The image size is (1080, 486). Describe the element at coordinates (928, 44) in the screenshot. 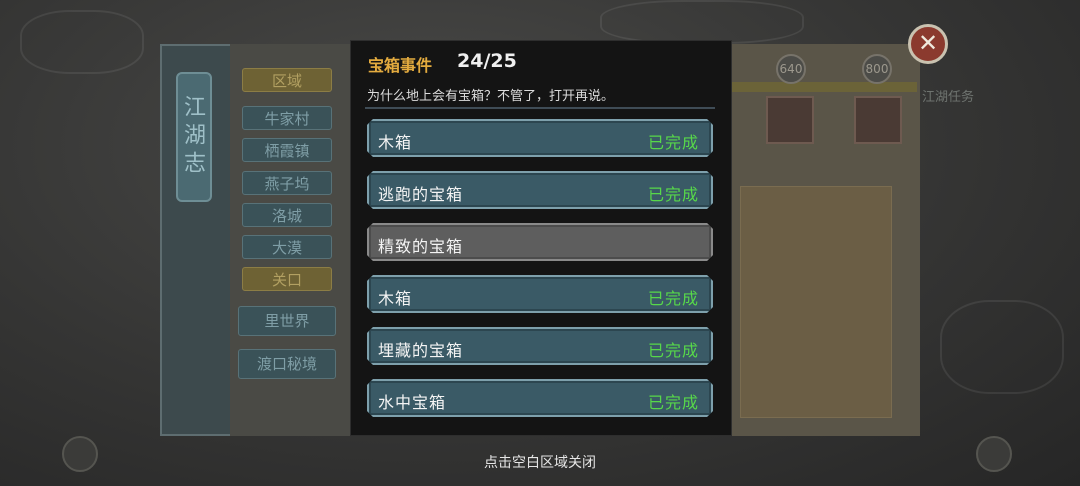

I see `close-button: ✕` at that location.